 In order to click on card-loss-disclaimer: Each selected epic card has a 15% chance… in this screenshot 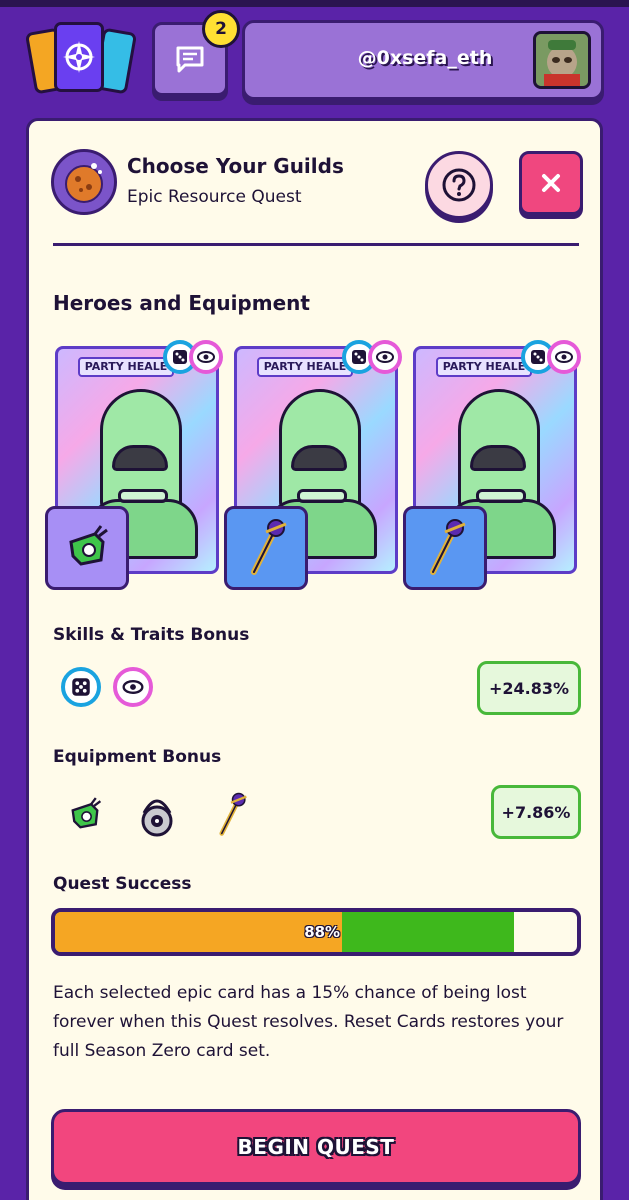, I will do `click(308, 1022)`.